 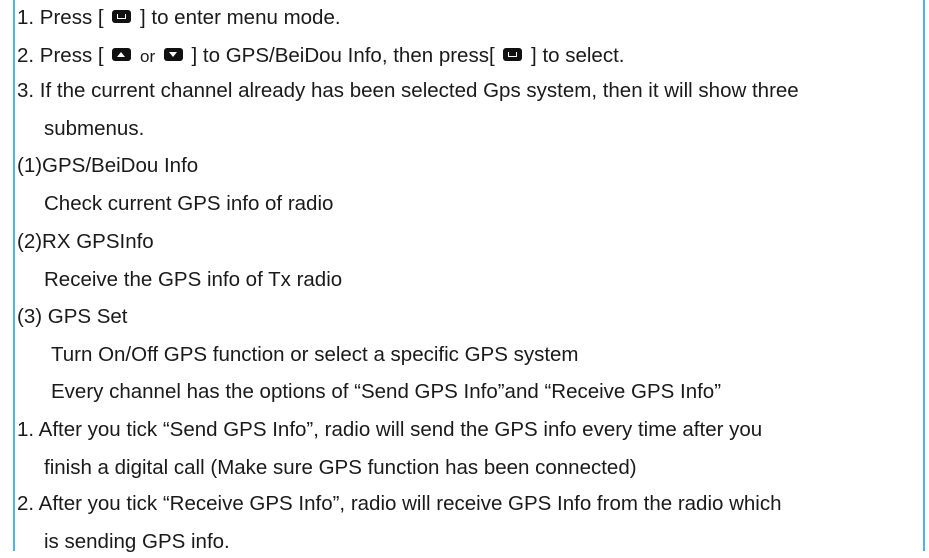 I want to click on submenu-1-desc: Check current GPS info of radio, so click(x=189, y=203).